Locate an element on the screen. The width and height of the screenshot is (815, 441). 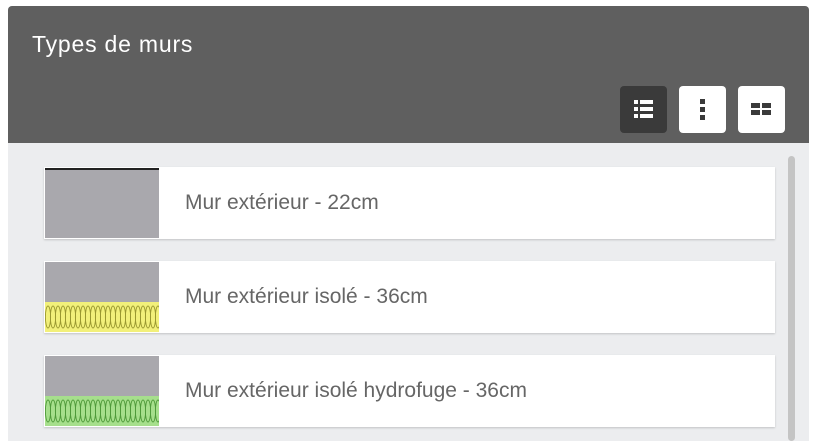
list-view-icon is located at coordinates (643, 109).